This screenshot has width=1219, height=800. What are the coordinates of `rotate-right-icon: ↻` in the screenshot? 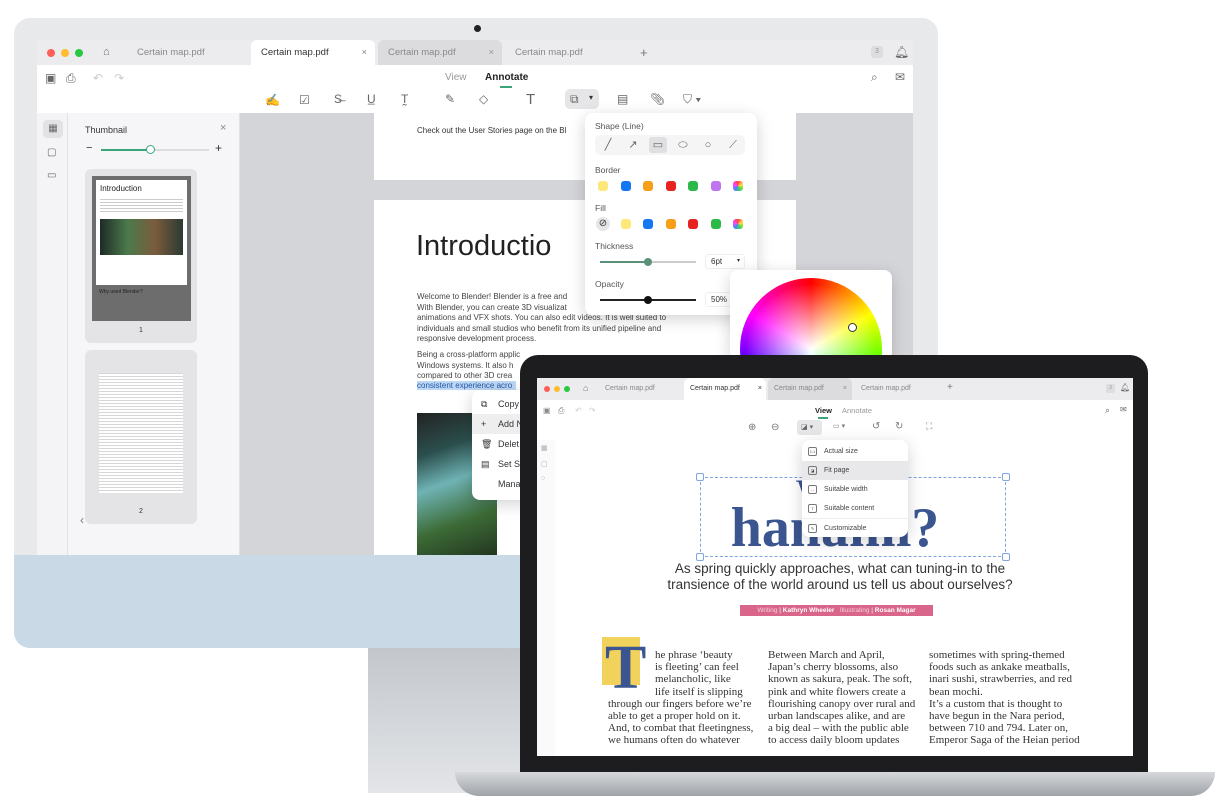 It's located at (899, 426).